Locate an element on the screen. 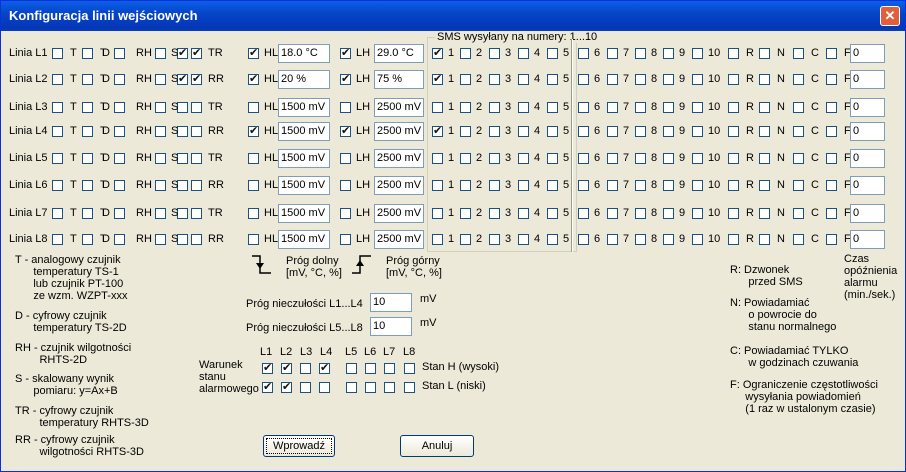  flag-s-checkbox-l2 is located at coordinates (182, 78).